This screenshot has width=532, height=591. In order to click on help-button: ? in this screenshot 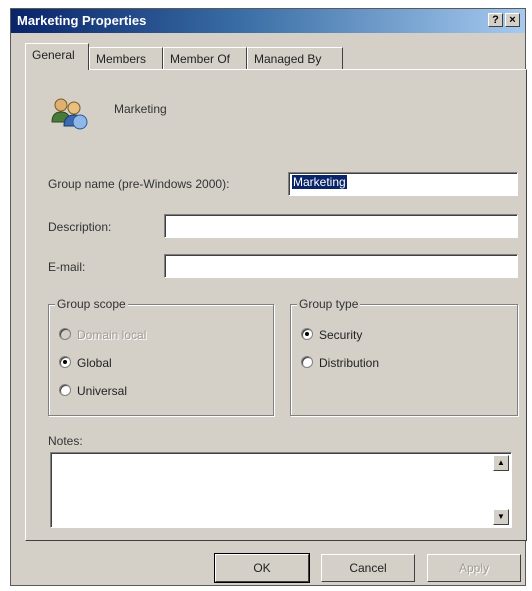, I will do `click(495, 20)`.